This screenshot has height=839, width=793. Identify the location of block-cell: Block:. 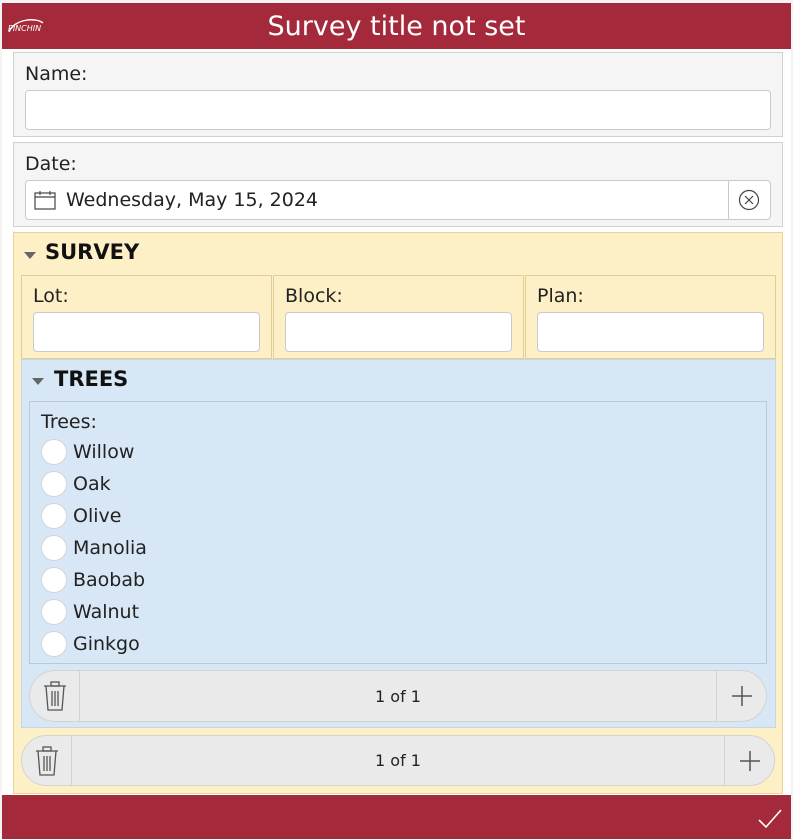
(398, 317).